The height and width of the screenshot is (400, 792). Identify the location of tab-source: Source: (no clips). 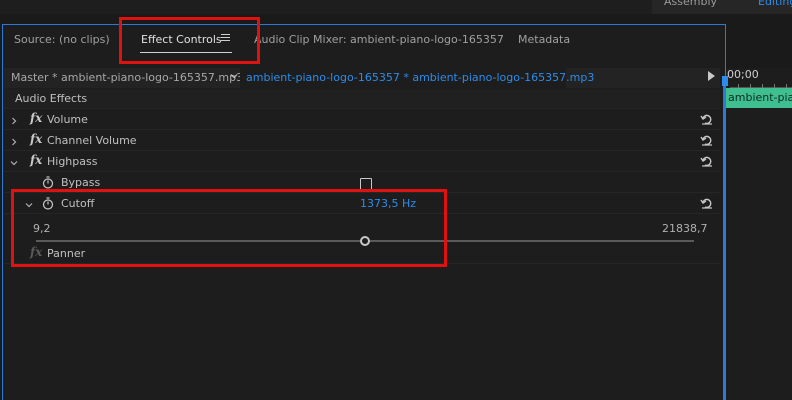
(62, 39).